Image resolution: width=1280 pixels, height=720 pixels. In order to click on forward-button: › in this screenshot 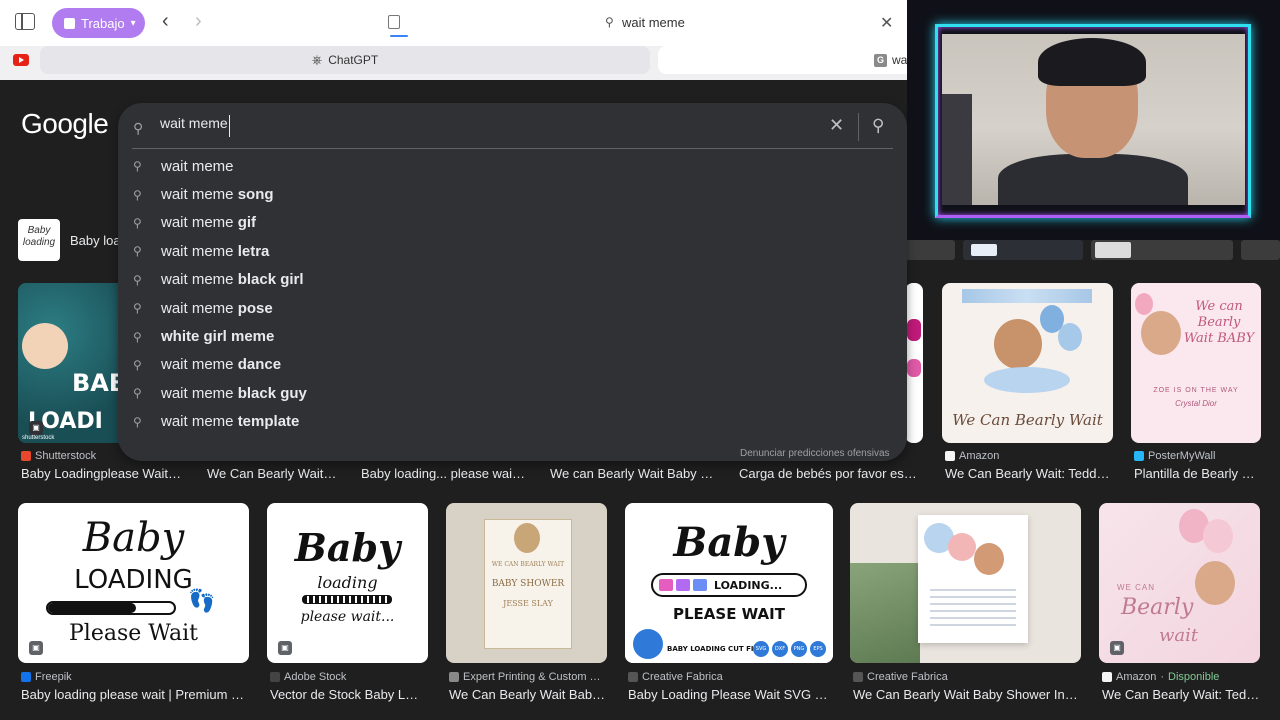, I will do `click(198, 21)`.